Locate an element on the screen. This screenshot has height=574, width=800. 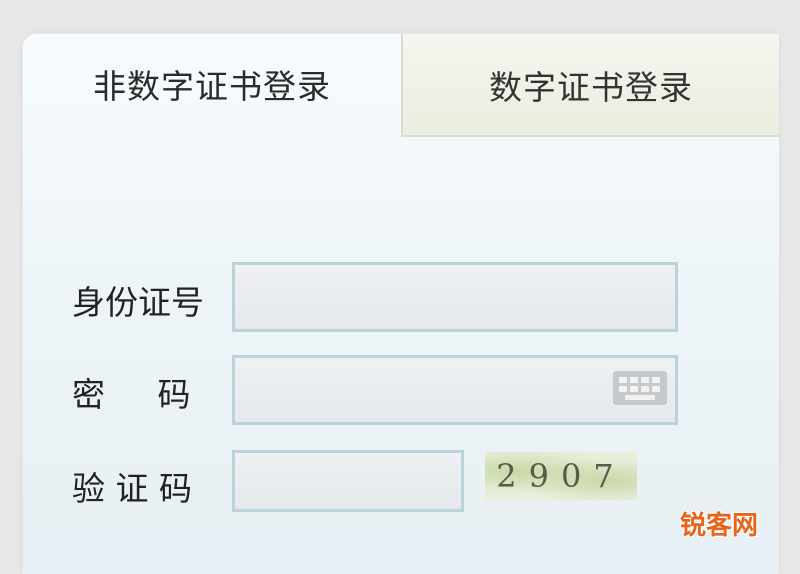
password-label: 密 码 is located at coordinates (131, 394).